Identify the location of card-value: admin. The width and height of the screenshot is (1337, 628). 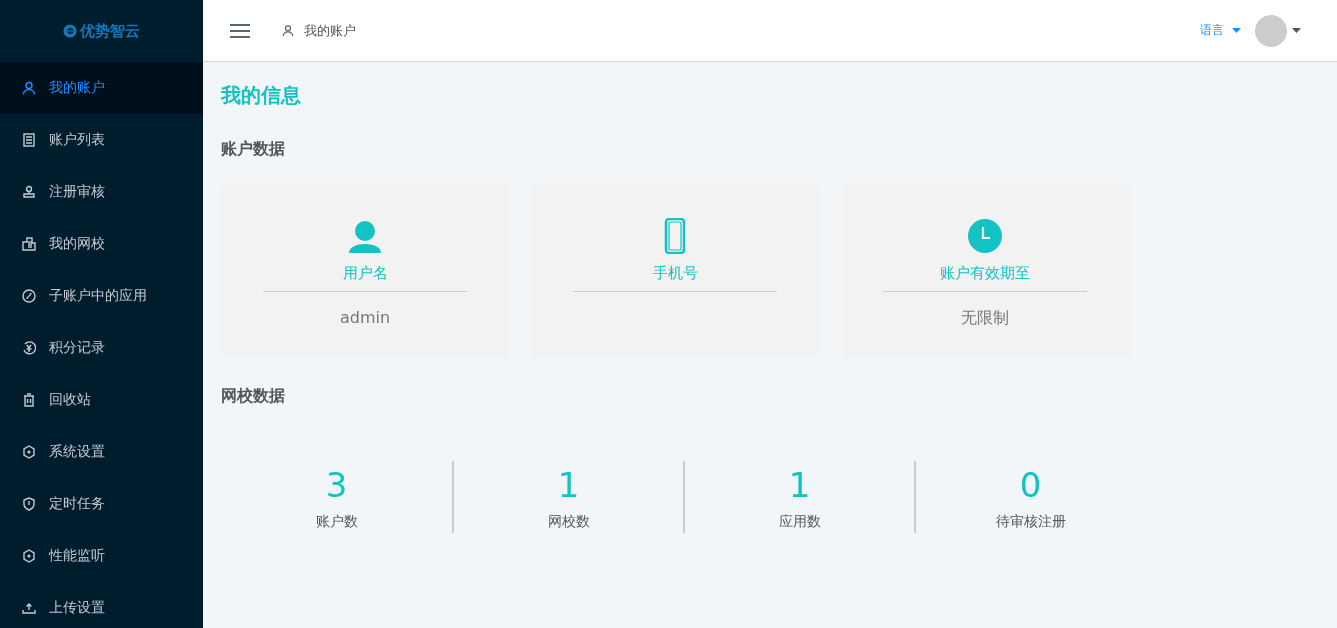
(365, 317).